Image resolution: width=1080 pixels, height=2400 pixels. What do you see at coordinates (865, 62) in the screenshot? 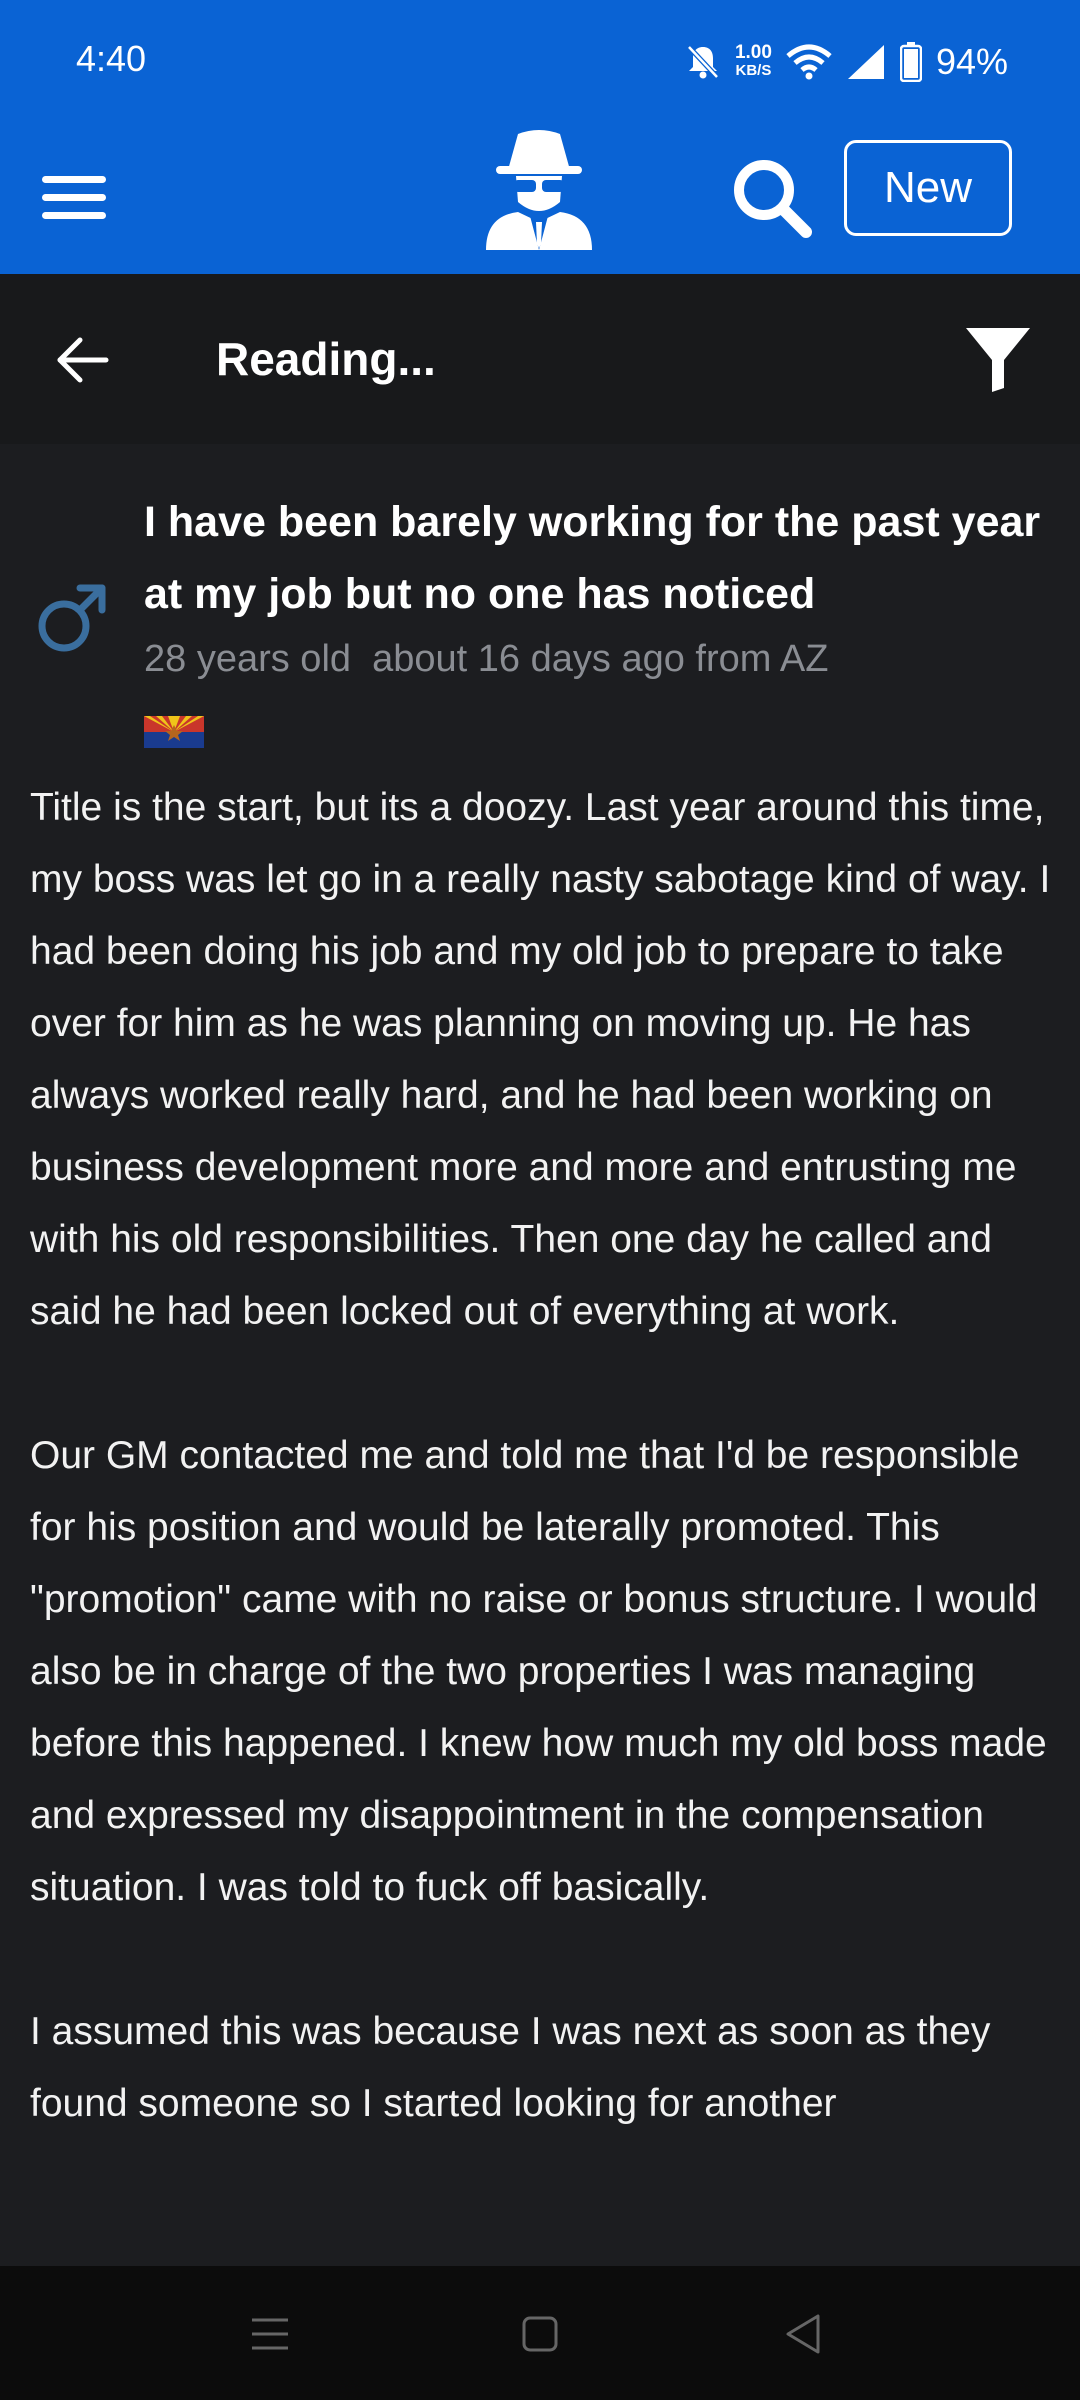
I see `signal-icon` at bounding box center [865, 62].